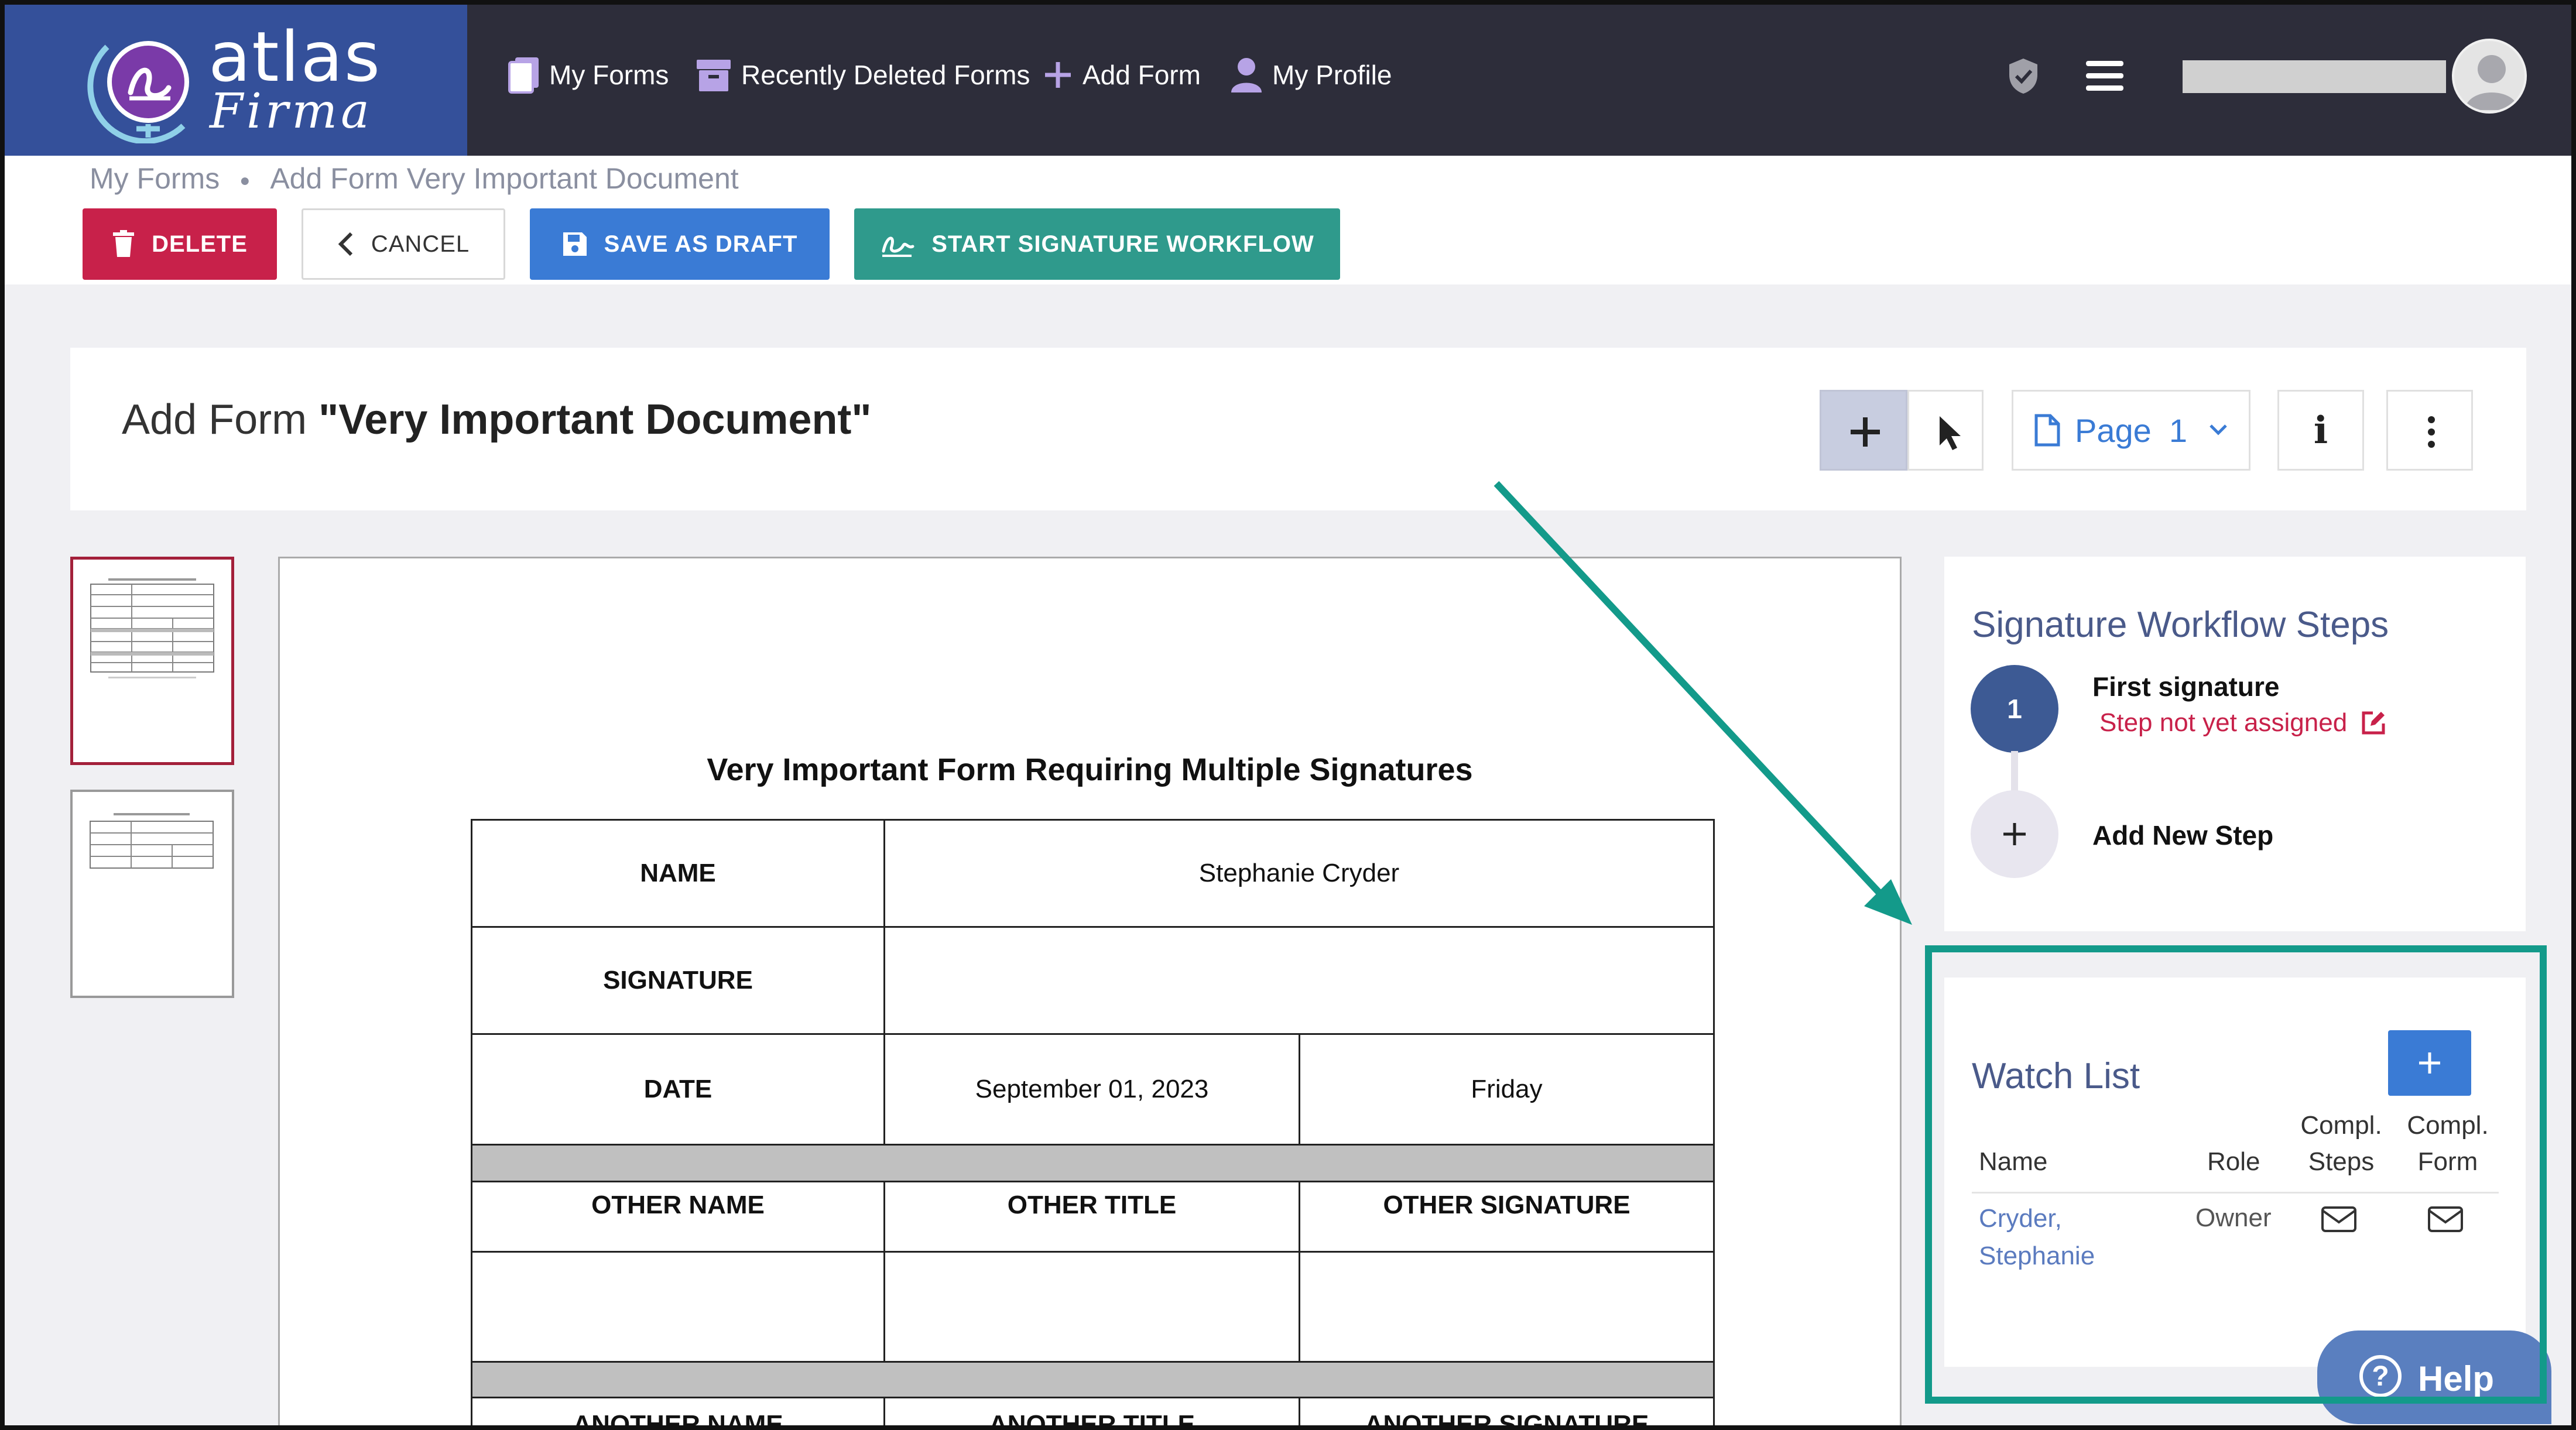  Describe the element at coordinates (2014, 772) in the screenshot. I see `step-connector` at that location.